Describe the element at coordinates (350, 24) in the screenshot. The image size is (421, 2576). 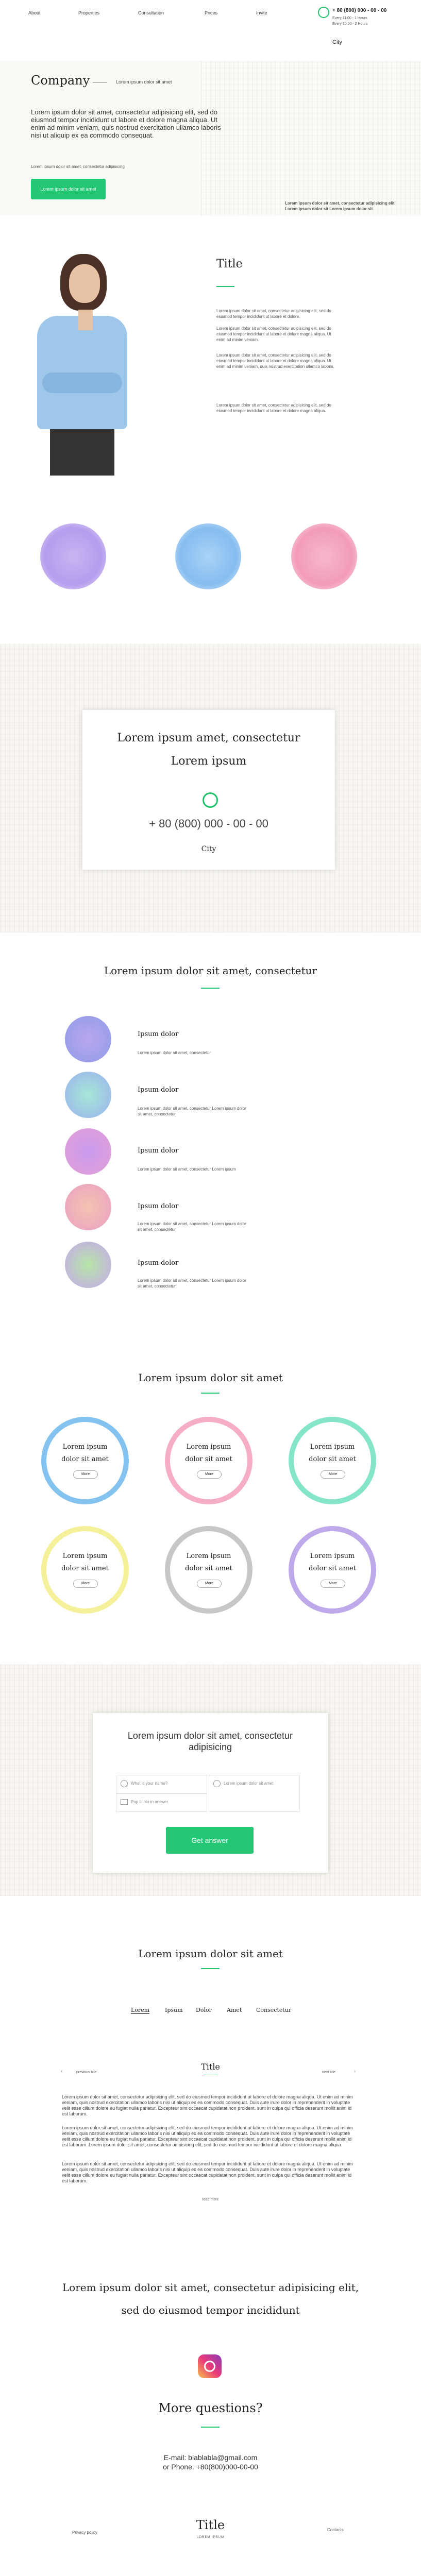
I see `header-hours-2: Every 10:00 - 2 Hours` at that location.